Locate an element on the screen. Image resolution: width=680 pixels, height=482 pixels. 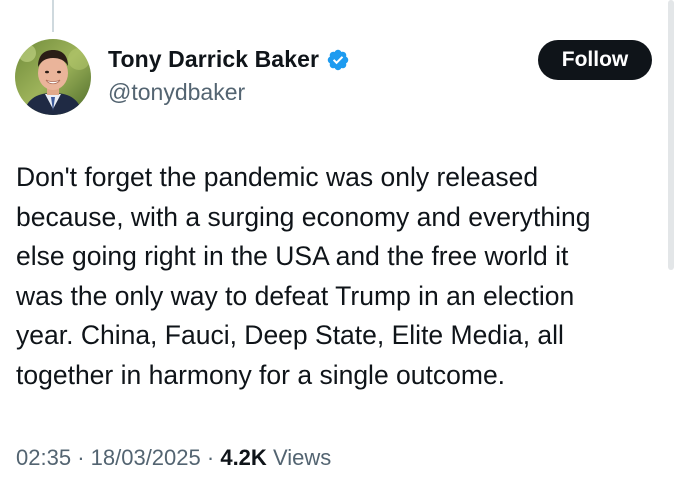
avatar is located at coordinates (53, 77).